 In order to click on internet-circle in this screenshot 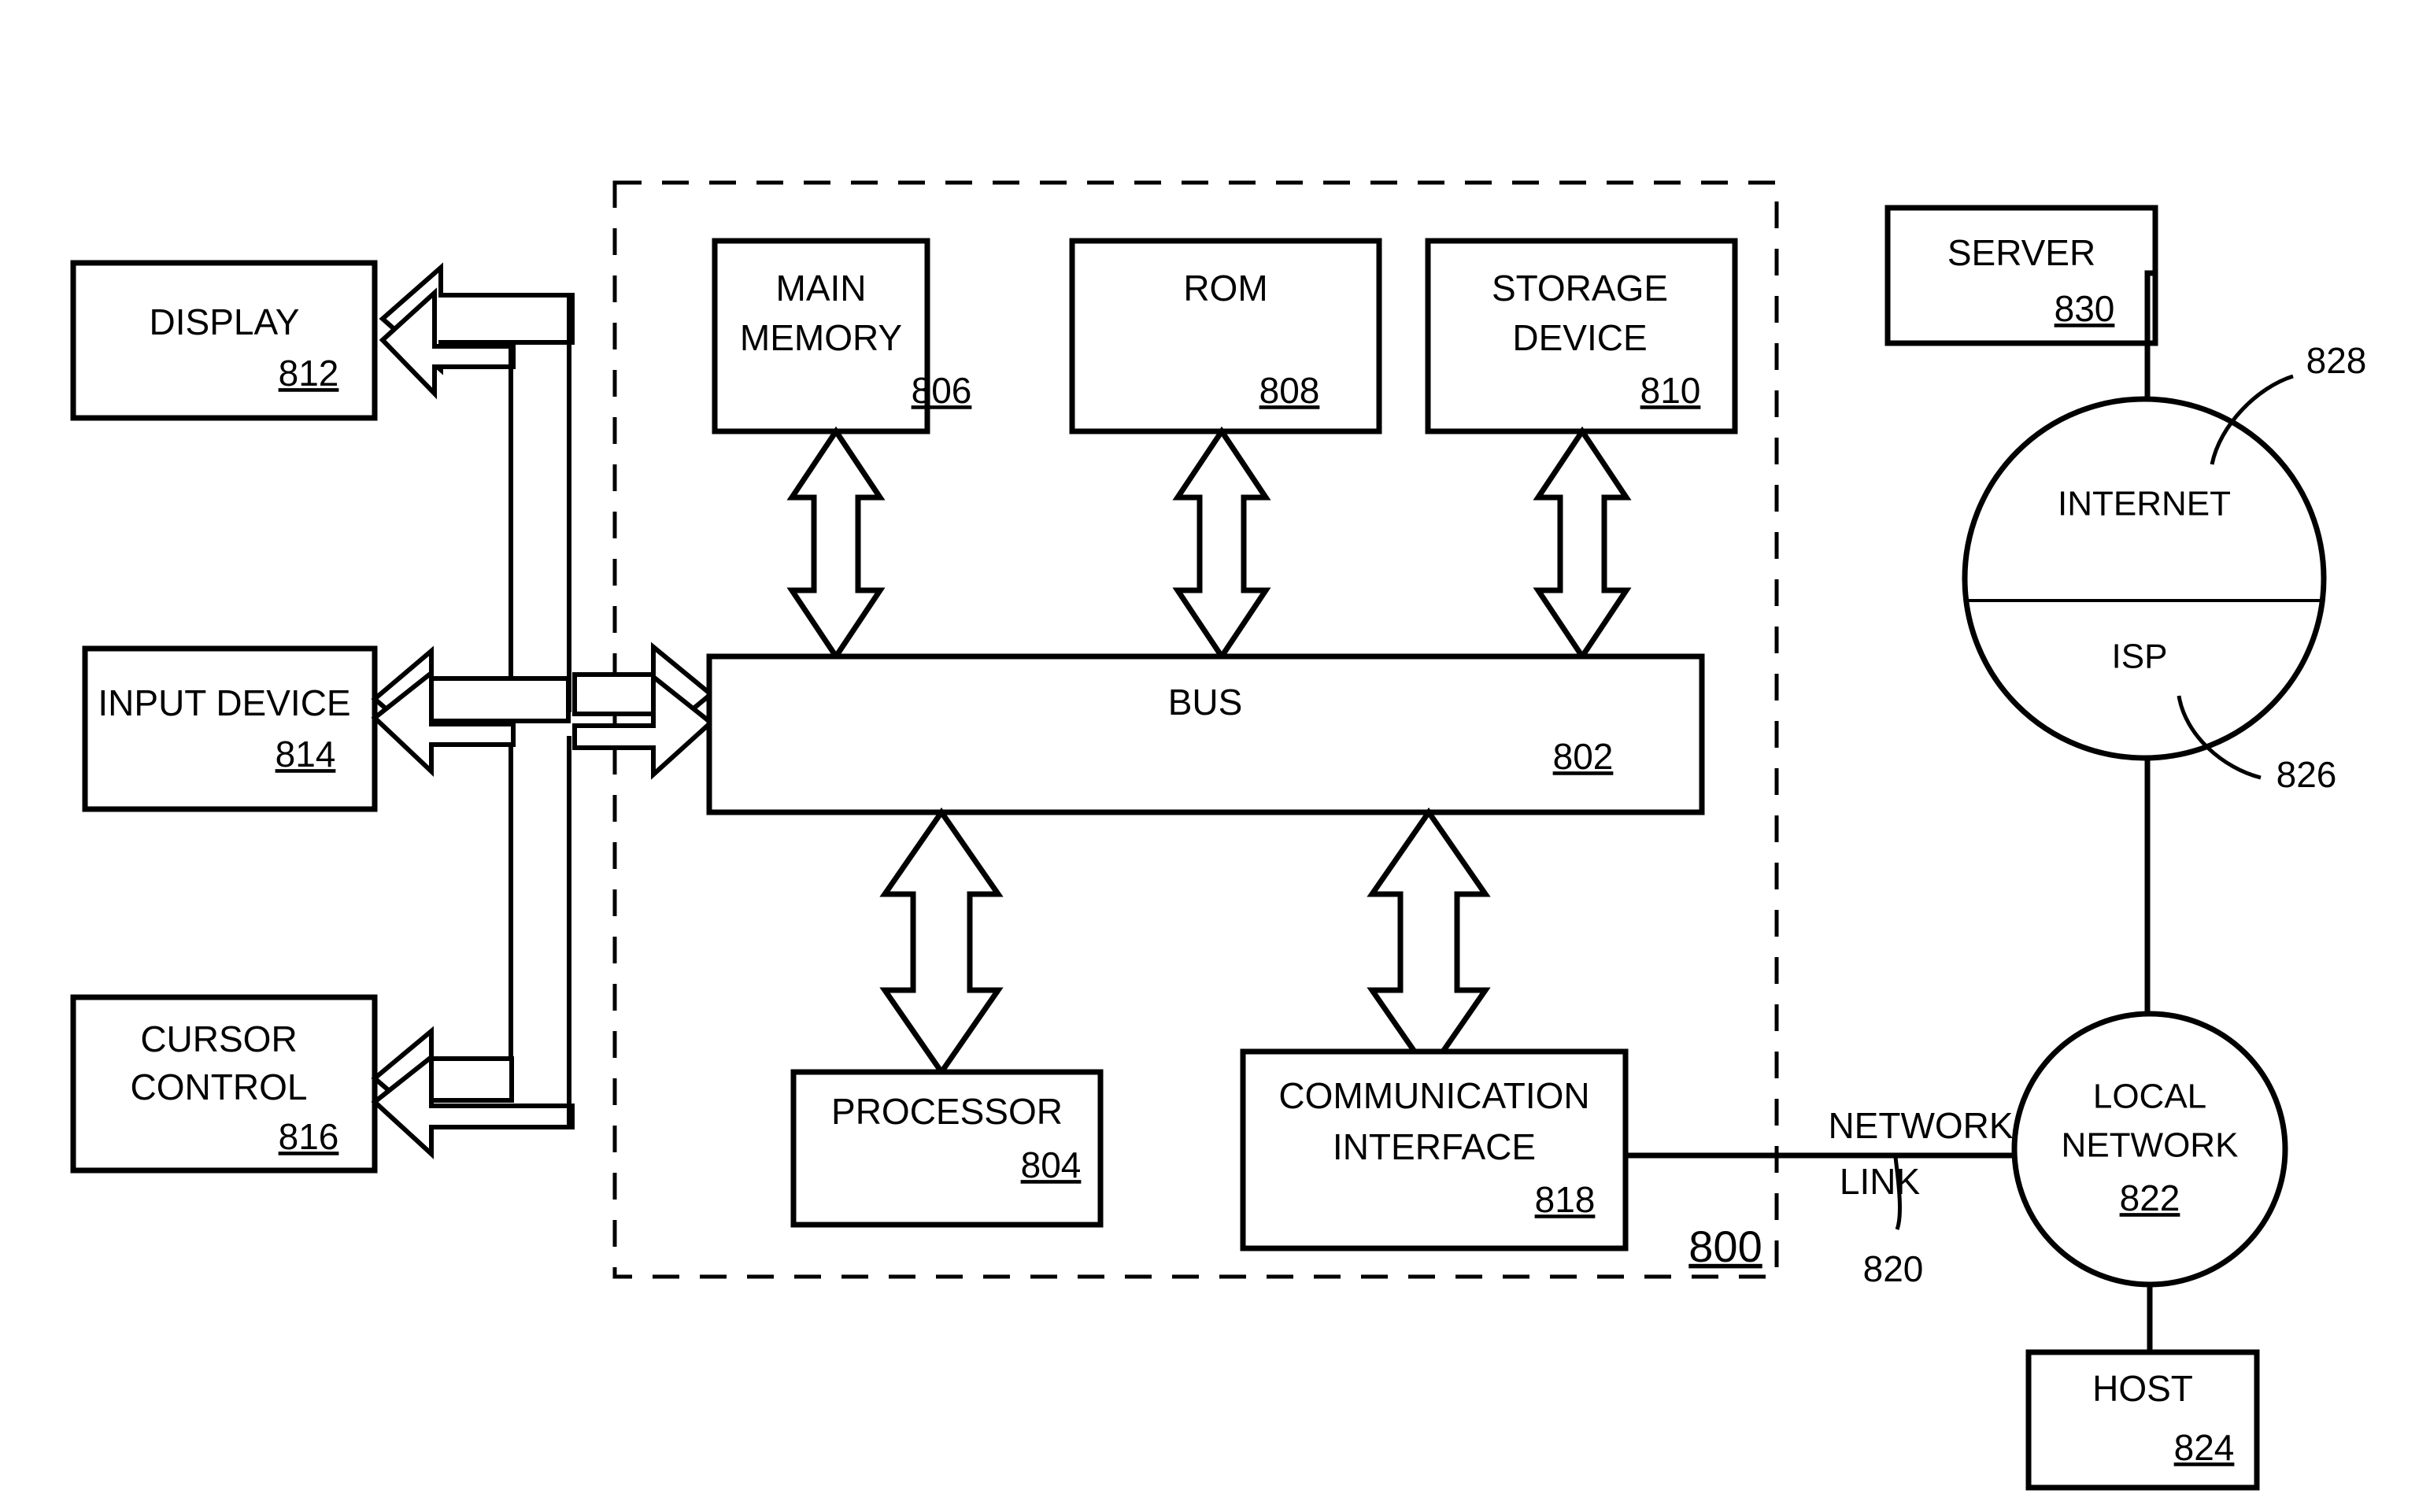, I will do `click(2144, 579)`.